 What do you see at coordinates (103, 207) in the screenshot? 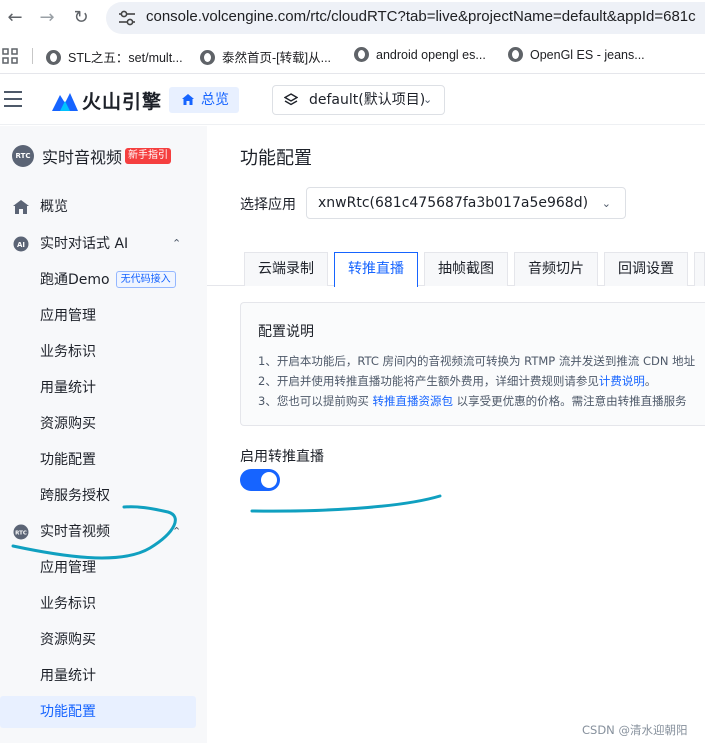
I see `sidebar-item-overview: 概览` at bounding box center [103, 207].